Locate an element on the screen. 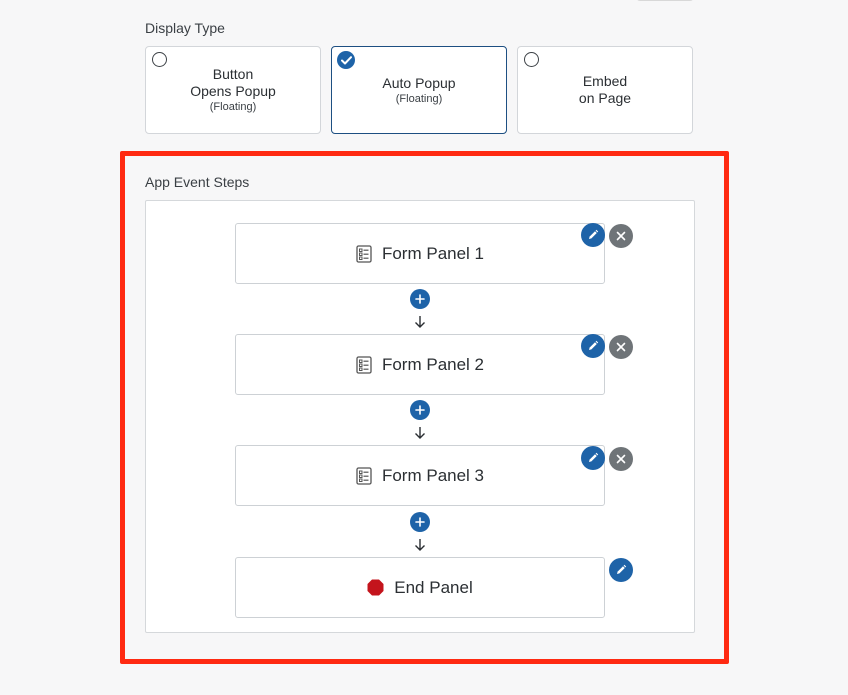  step-panel-form-2: Form Panel 2 is located at coordinates (420, 364).